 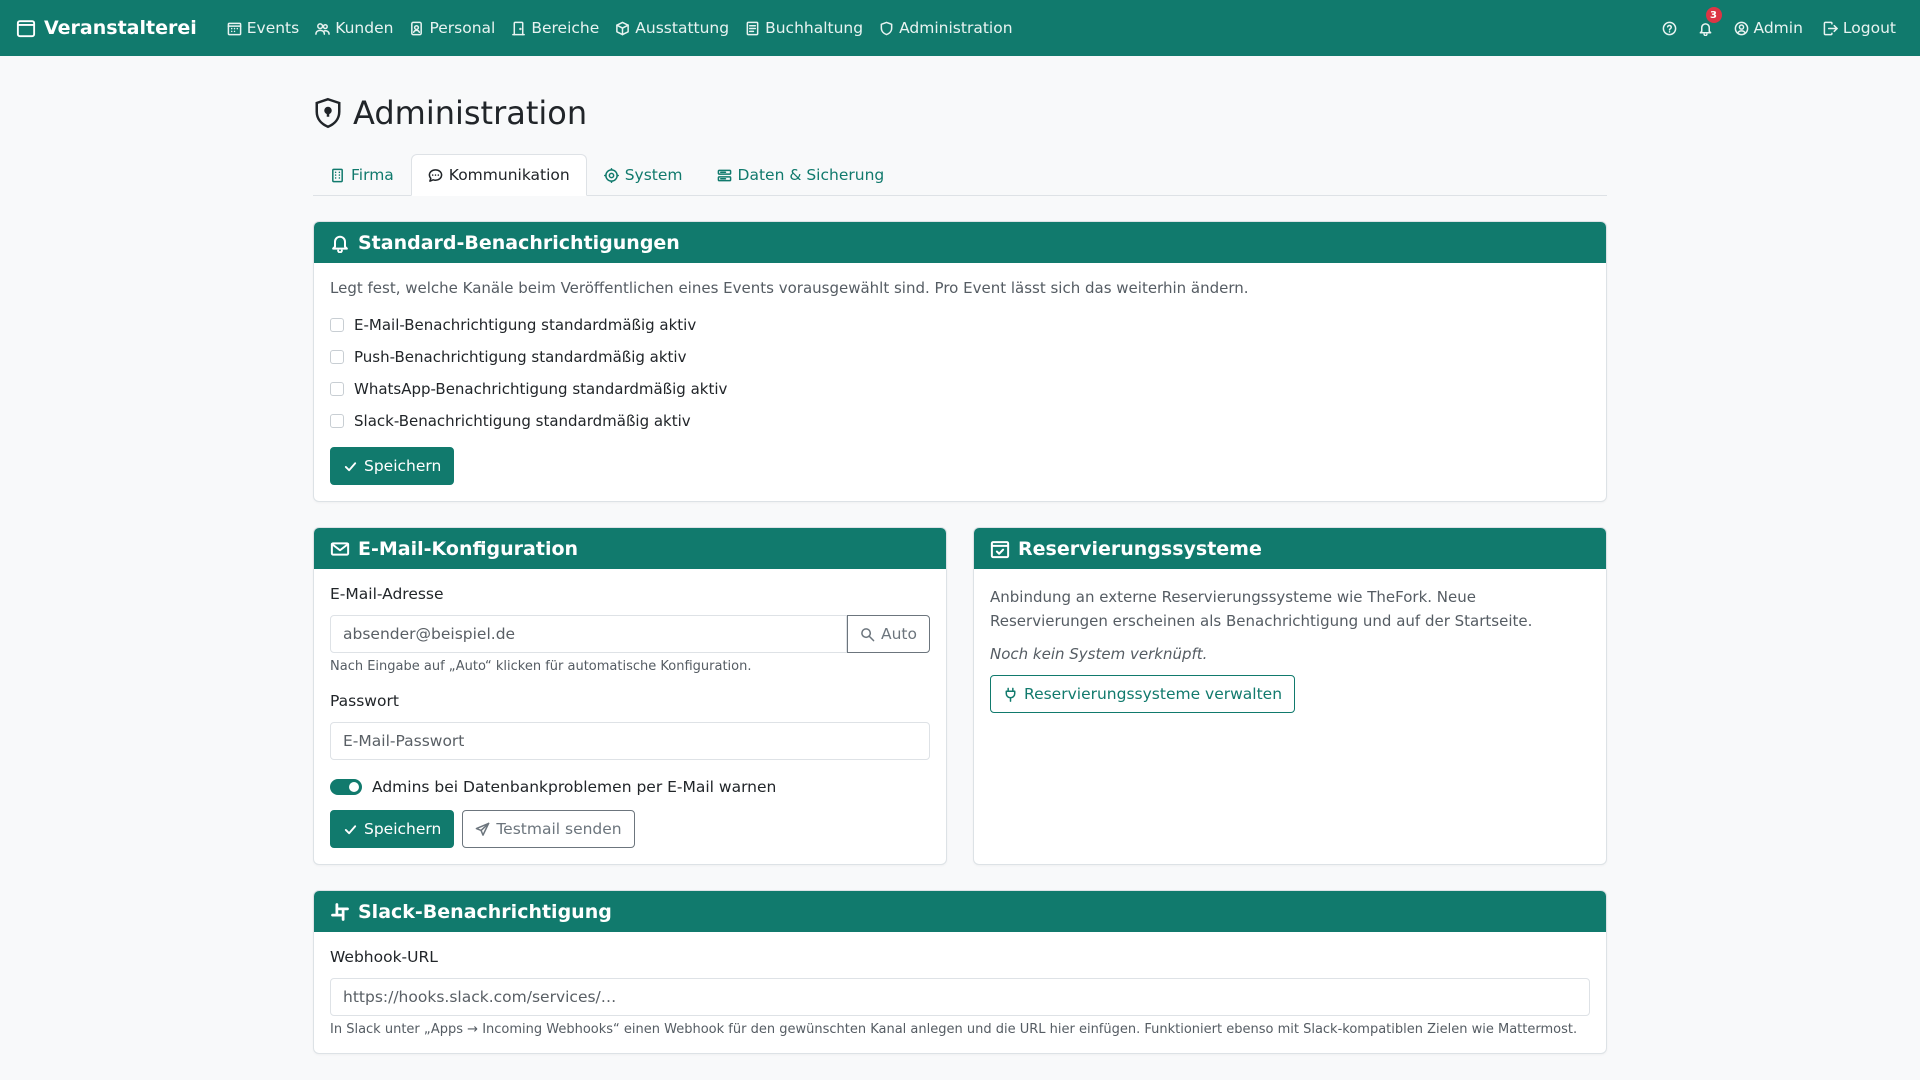 I want to click on nav-bereiche-label: Bereiche, so click(x=565, y=28).